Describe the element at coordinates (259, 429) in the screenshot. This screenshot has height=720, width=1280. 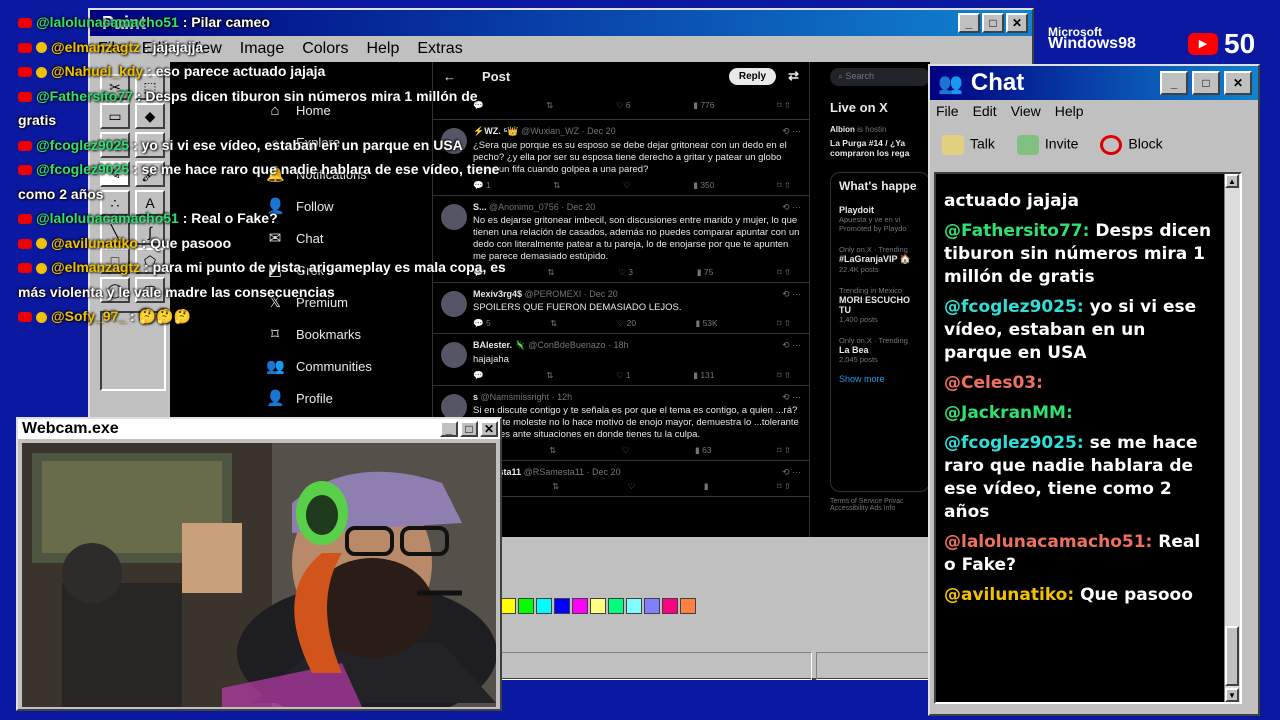
I see `webcam-titlebar: Webcam.exe _ □ ✕` at that location.